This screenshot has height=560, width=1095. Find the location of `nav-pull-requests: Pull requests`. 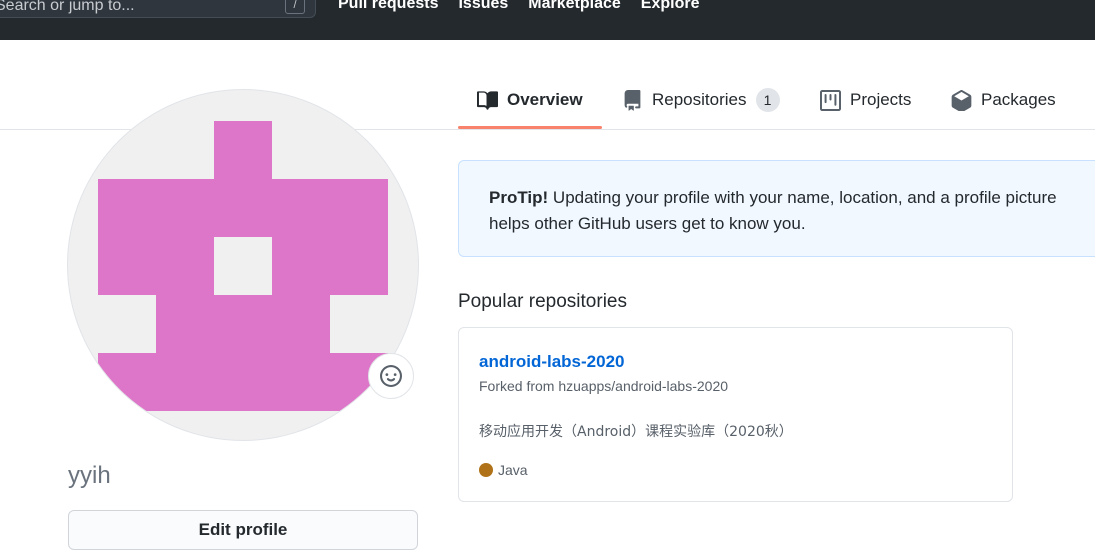

nav-pull-requests: Pull requests is located at coordinates (388, 7).